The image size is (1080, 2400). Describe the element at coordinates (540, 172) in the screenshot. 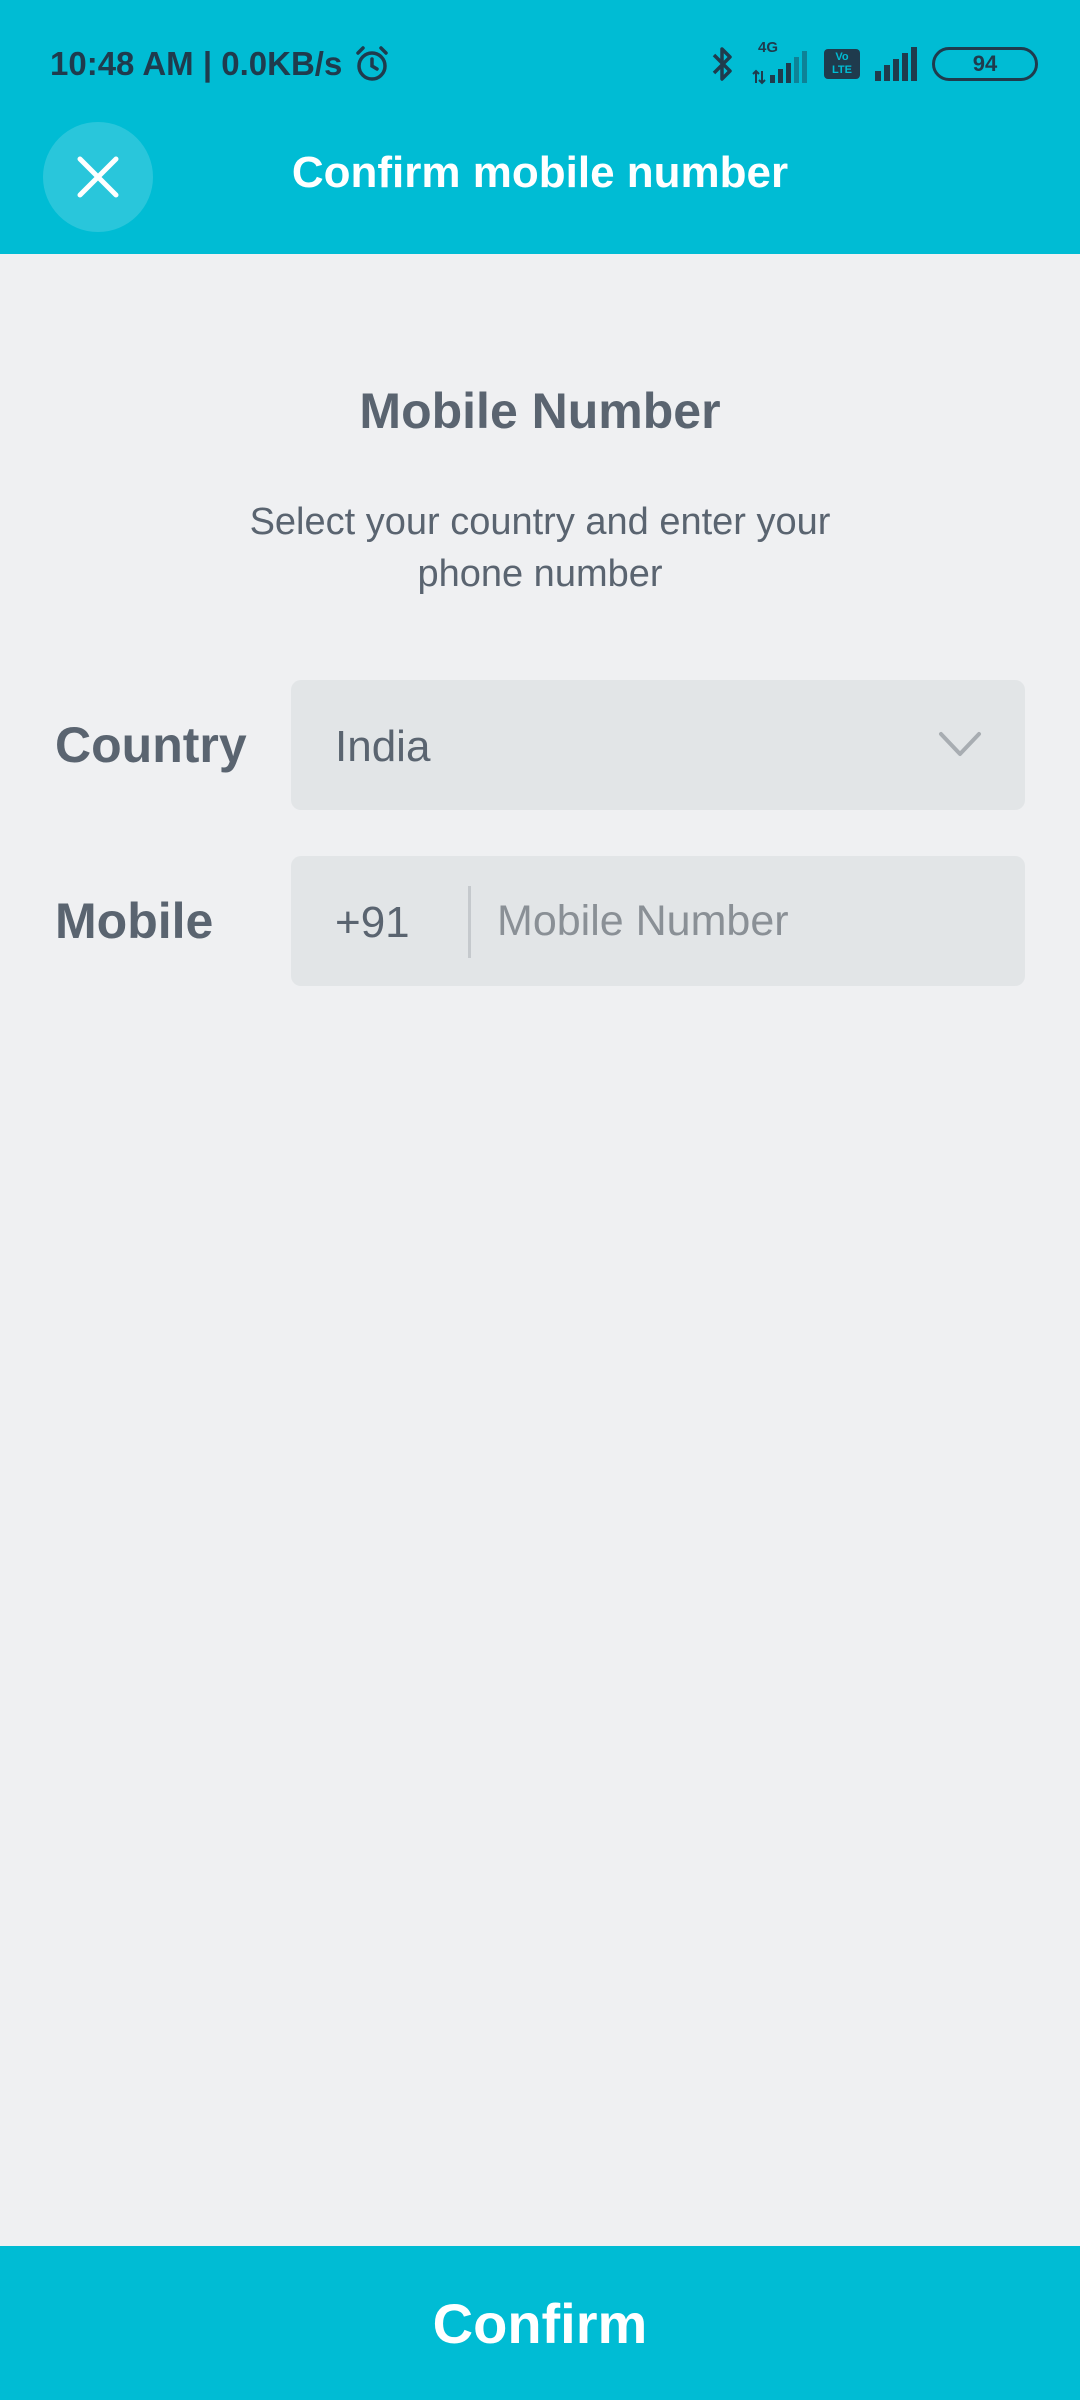

I see `page-title: Confirm mobile number` at that location.